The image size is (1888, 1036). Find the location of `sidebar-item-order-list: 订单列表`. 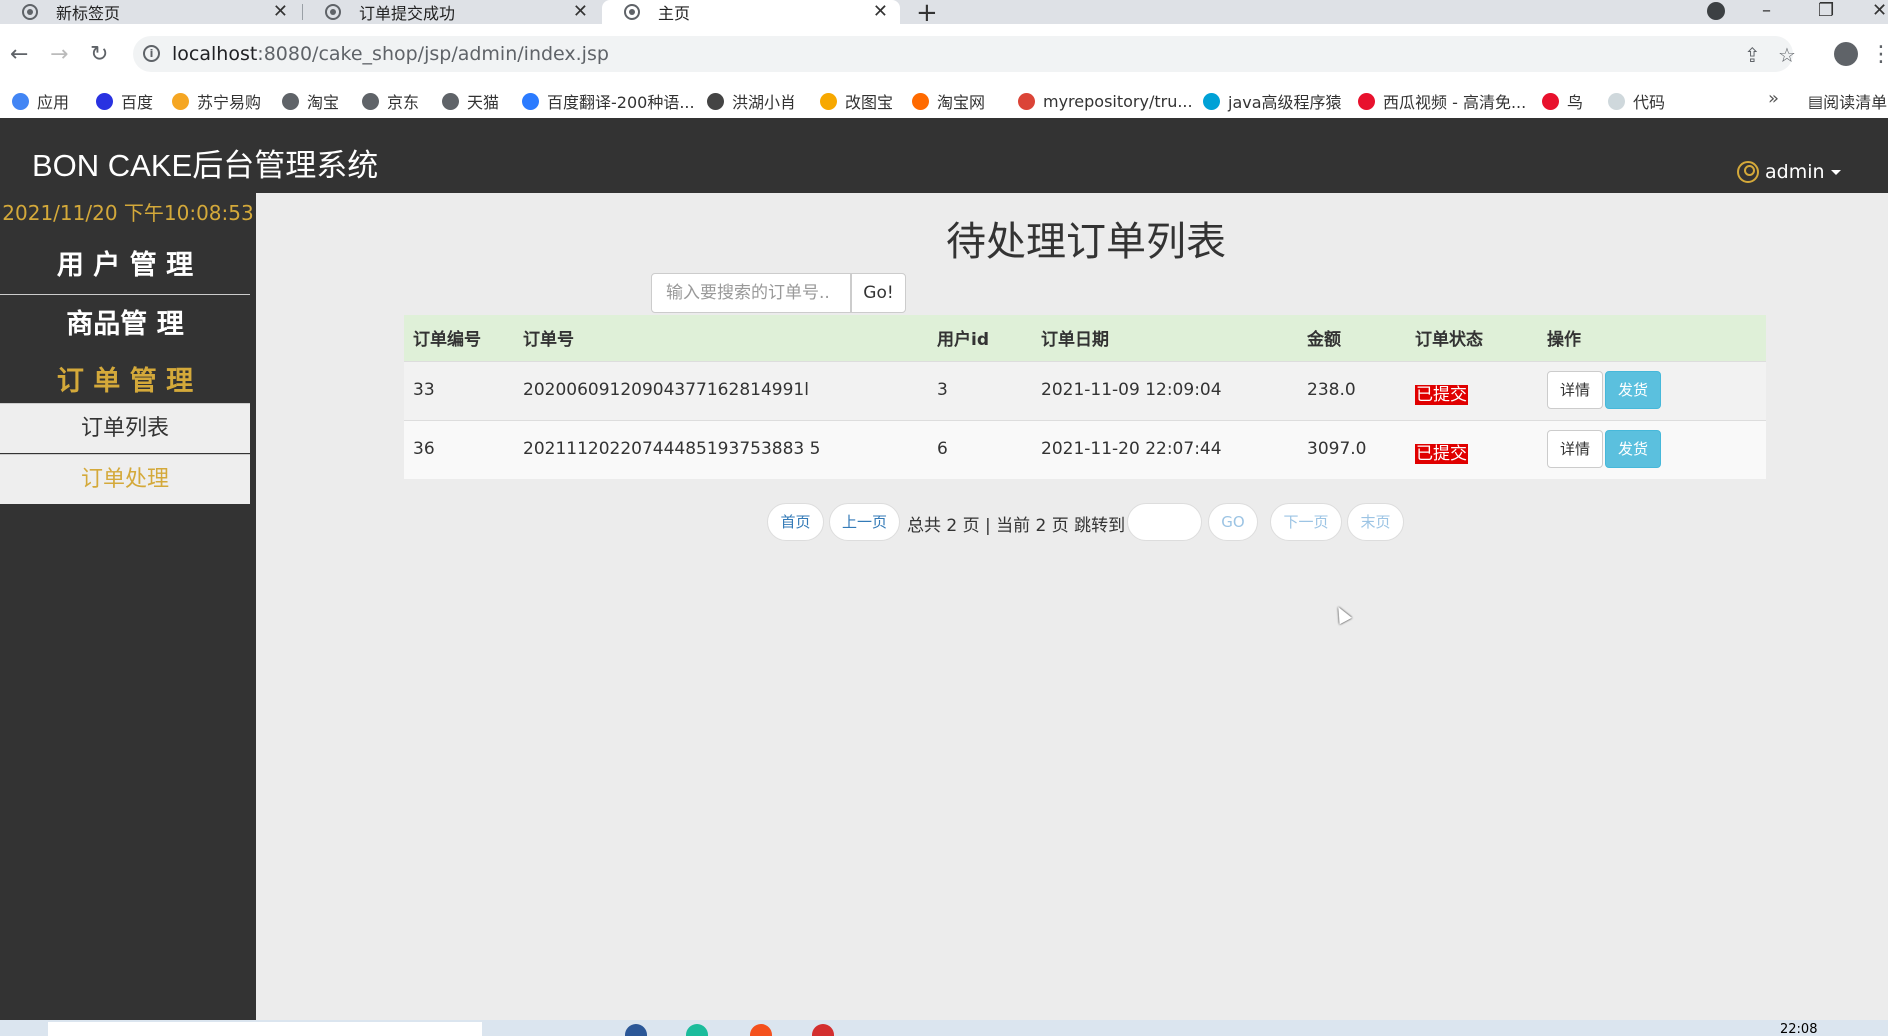

sidebar-item-order-list: 订单列表 is located at coordinates (125, 428).